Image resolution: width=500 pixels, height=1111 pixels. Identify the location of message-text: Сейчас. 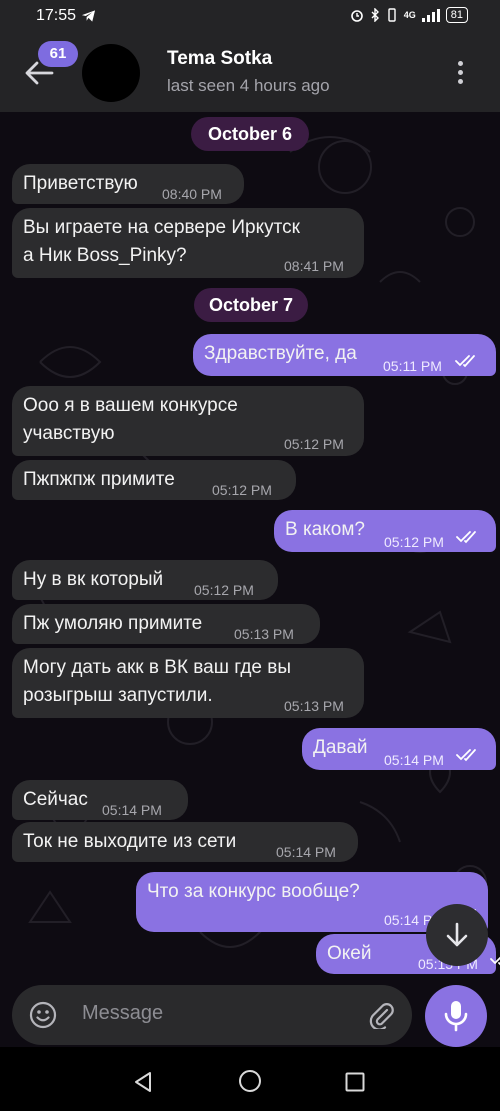
(55, 799).